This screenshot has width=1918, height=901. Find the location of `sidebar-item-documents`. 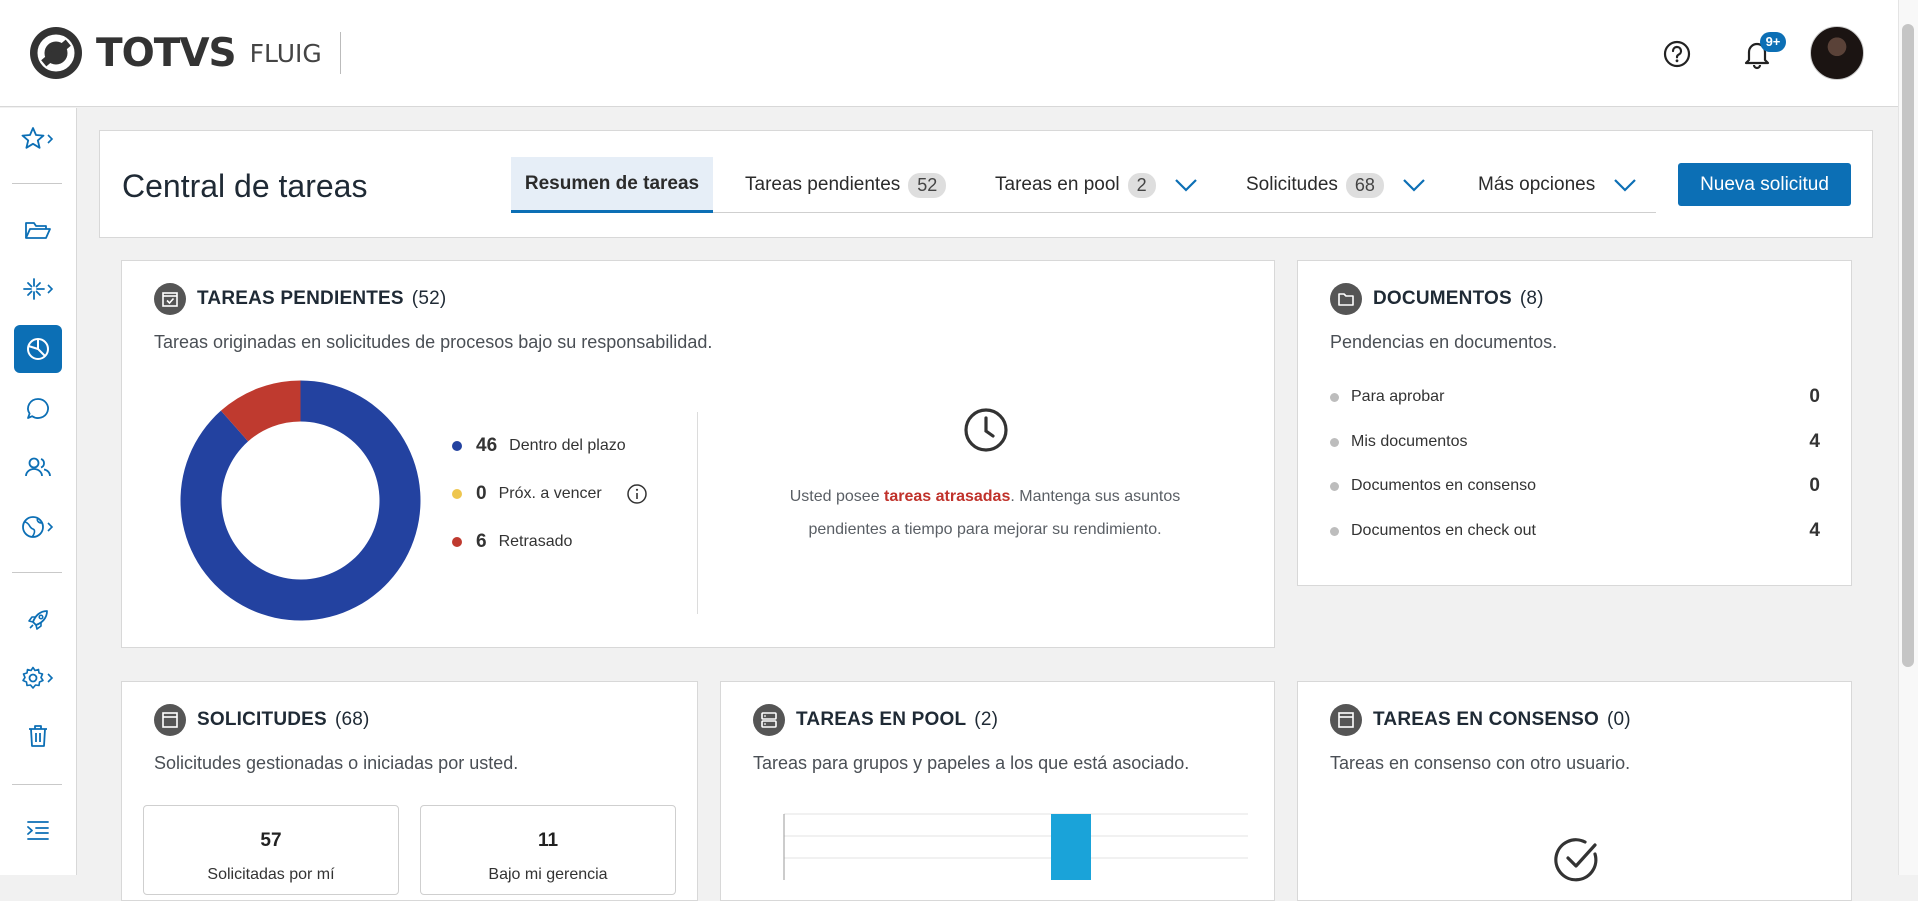

sidebar-item-documents is located at coordinates (38, 231).